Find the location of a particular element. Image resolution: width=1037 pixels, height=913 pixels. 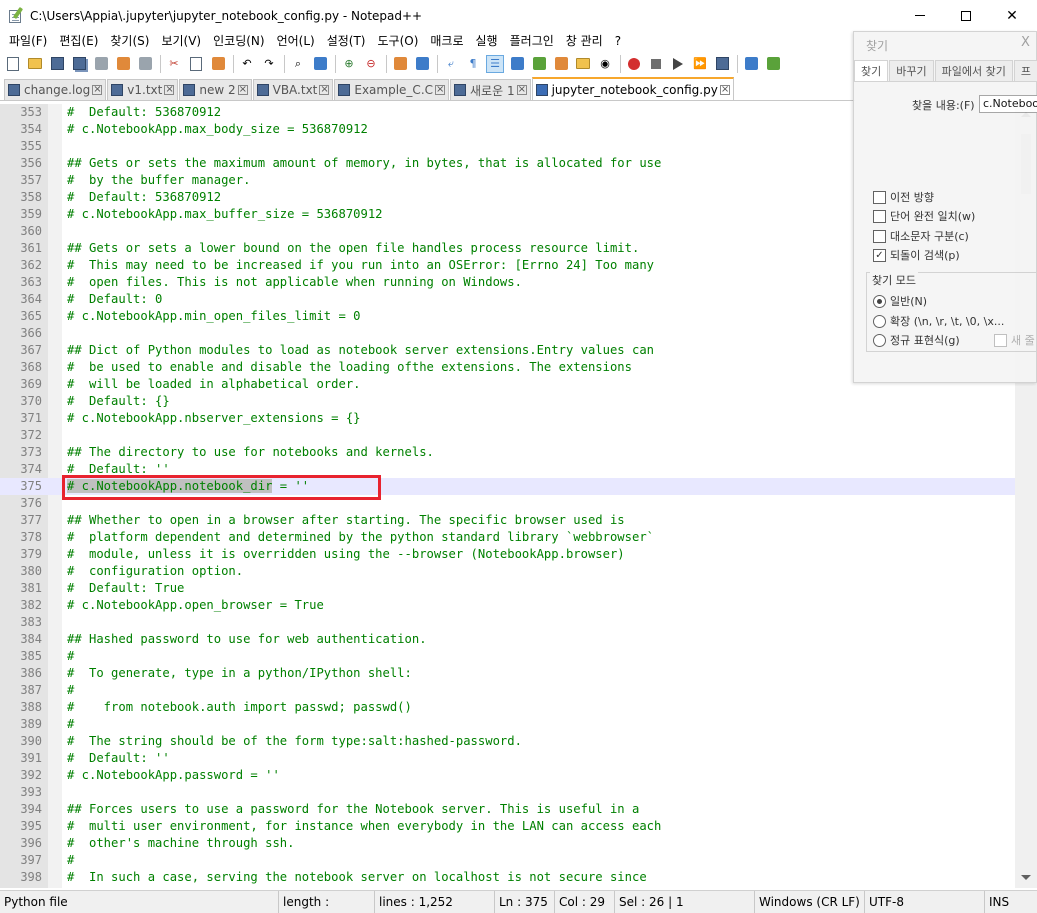

monitoring-button: ◉ is located at coordinates (605, 64).